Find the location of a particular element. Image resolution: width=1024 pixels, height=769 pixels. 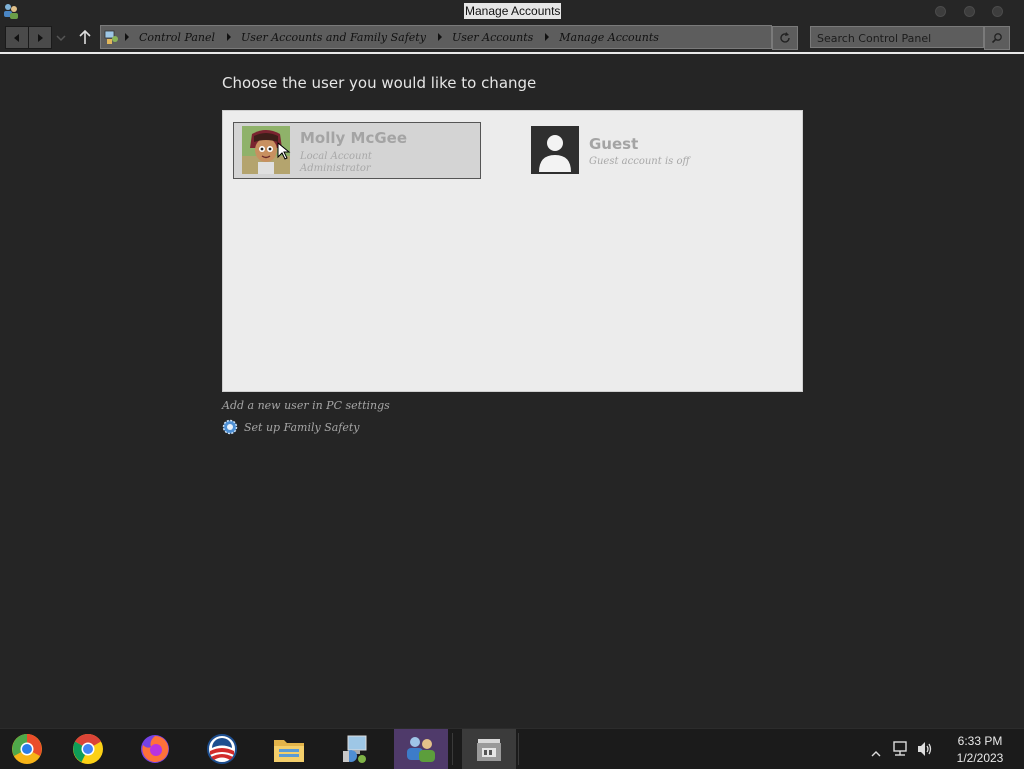

gear-icon is located at coordinates (230, 427).